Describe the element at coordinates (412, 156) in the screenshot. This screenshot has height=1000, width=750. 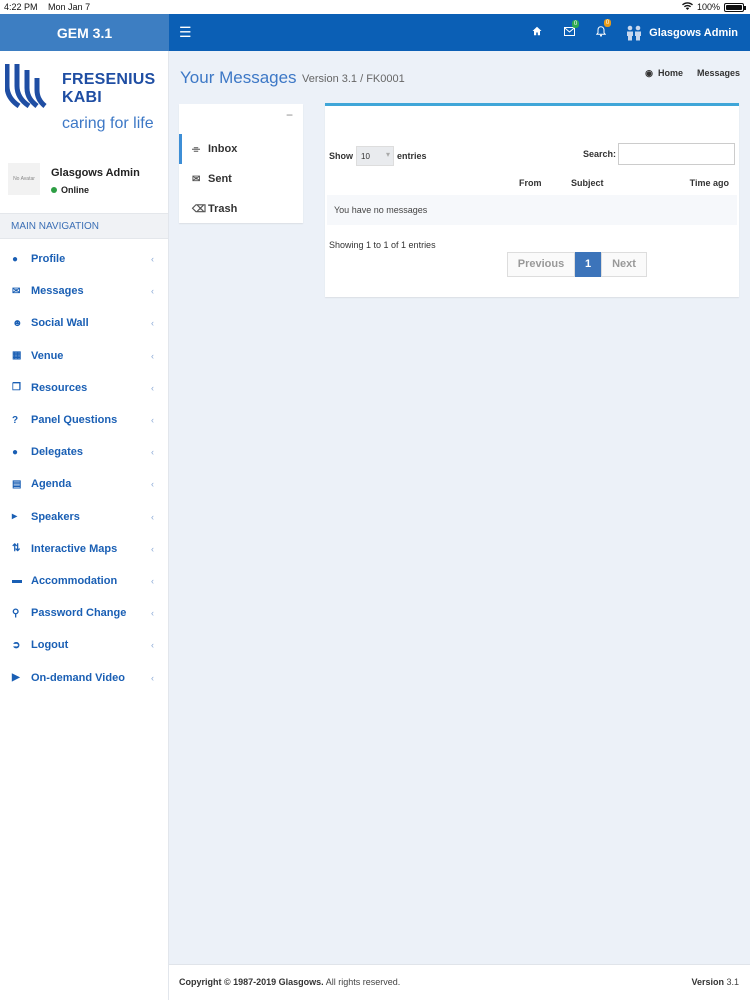
I see `entries-label: entries` at that location.